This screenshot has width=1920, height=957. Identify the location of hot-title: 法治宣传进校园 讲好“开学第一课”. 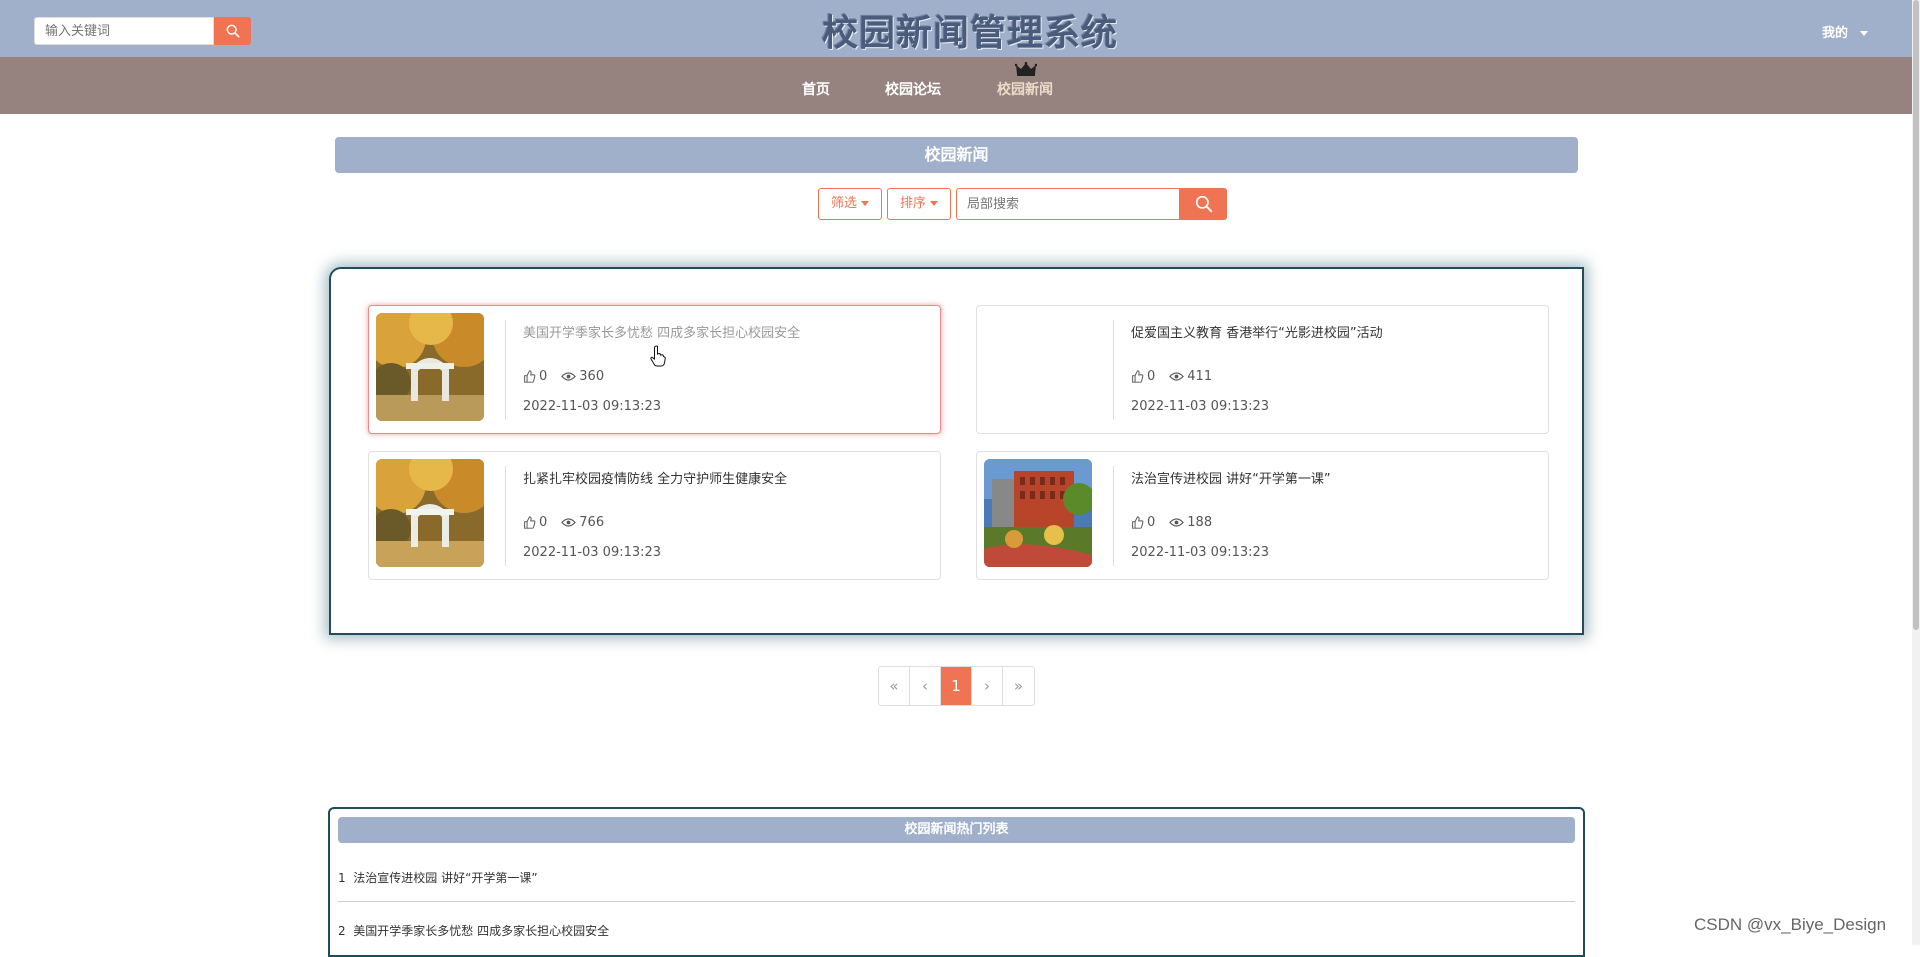
(445, 878).